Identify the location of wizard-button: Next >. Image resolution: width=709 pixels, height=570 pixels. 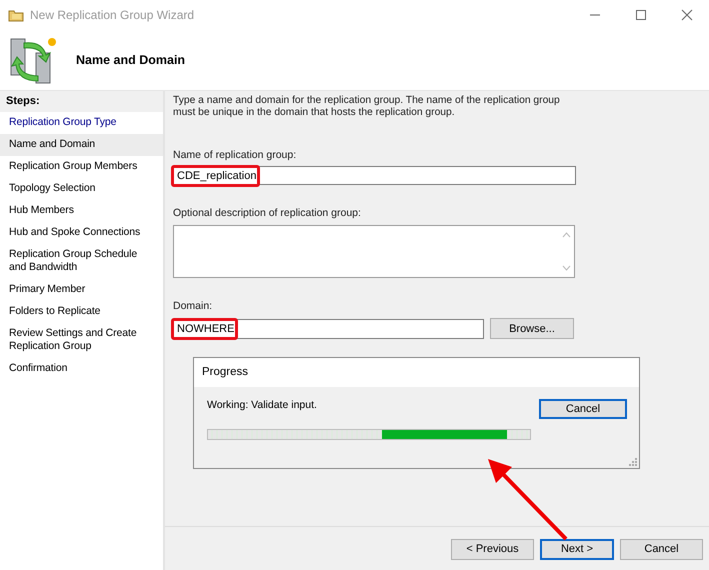
(577, 549).